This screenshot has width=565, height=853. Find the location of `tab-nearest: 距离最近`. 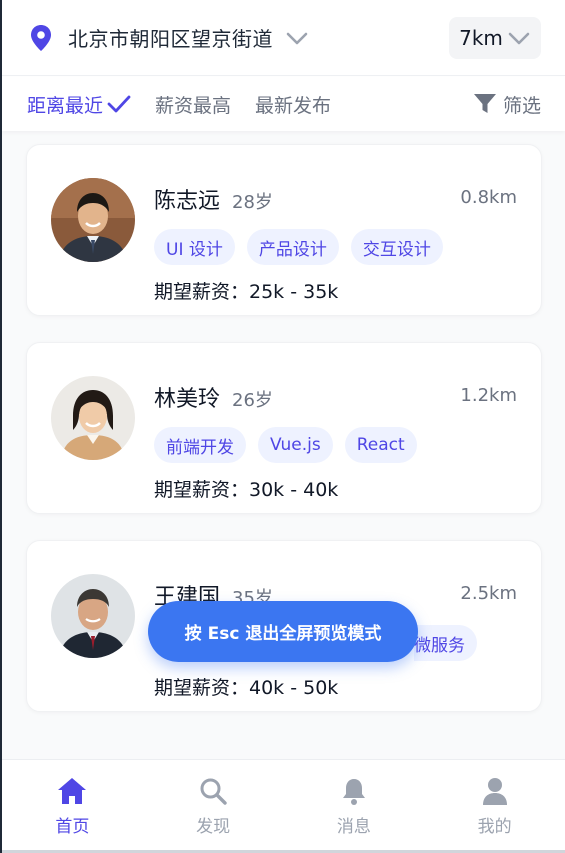

tab-nearest: 距离最近 is located at coordinates (79, 104).